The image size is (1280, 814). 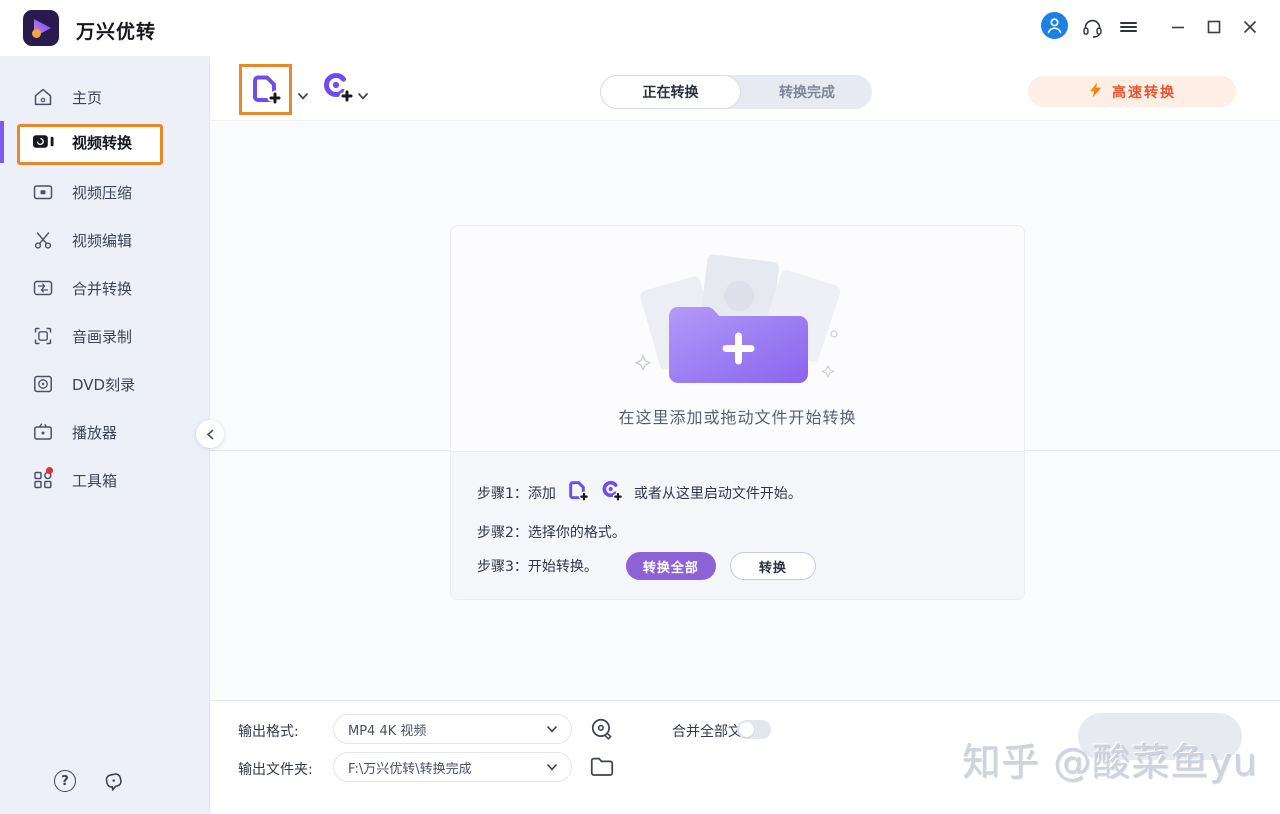 I want to click on tv-player-icon, so click(x=43, y=432).